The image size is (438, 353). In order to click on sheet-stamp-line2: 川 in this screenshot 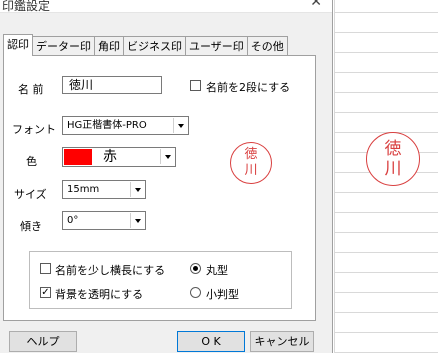, I will do `click(393, 169)`.